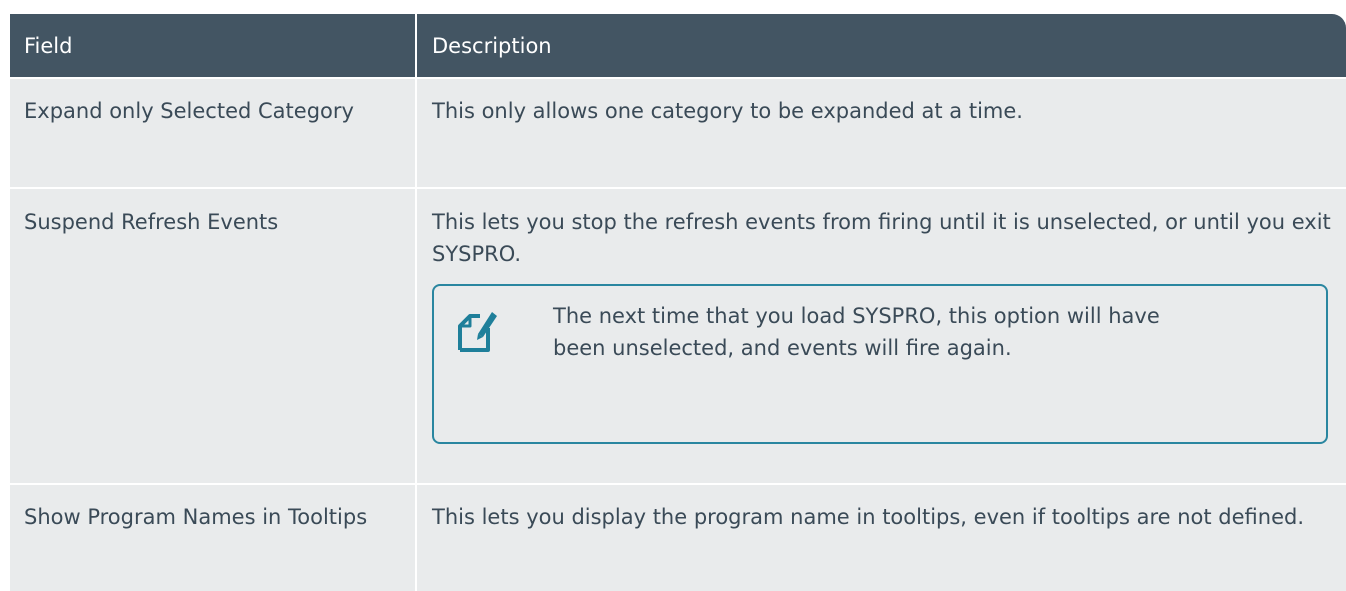 Image resolution: width=1346 pixels, height=591 pixels. I want to click on header-description: Description, so click(880, 46).